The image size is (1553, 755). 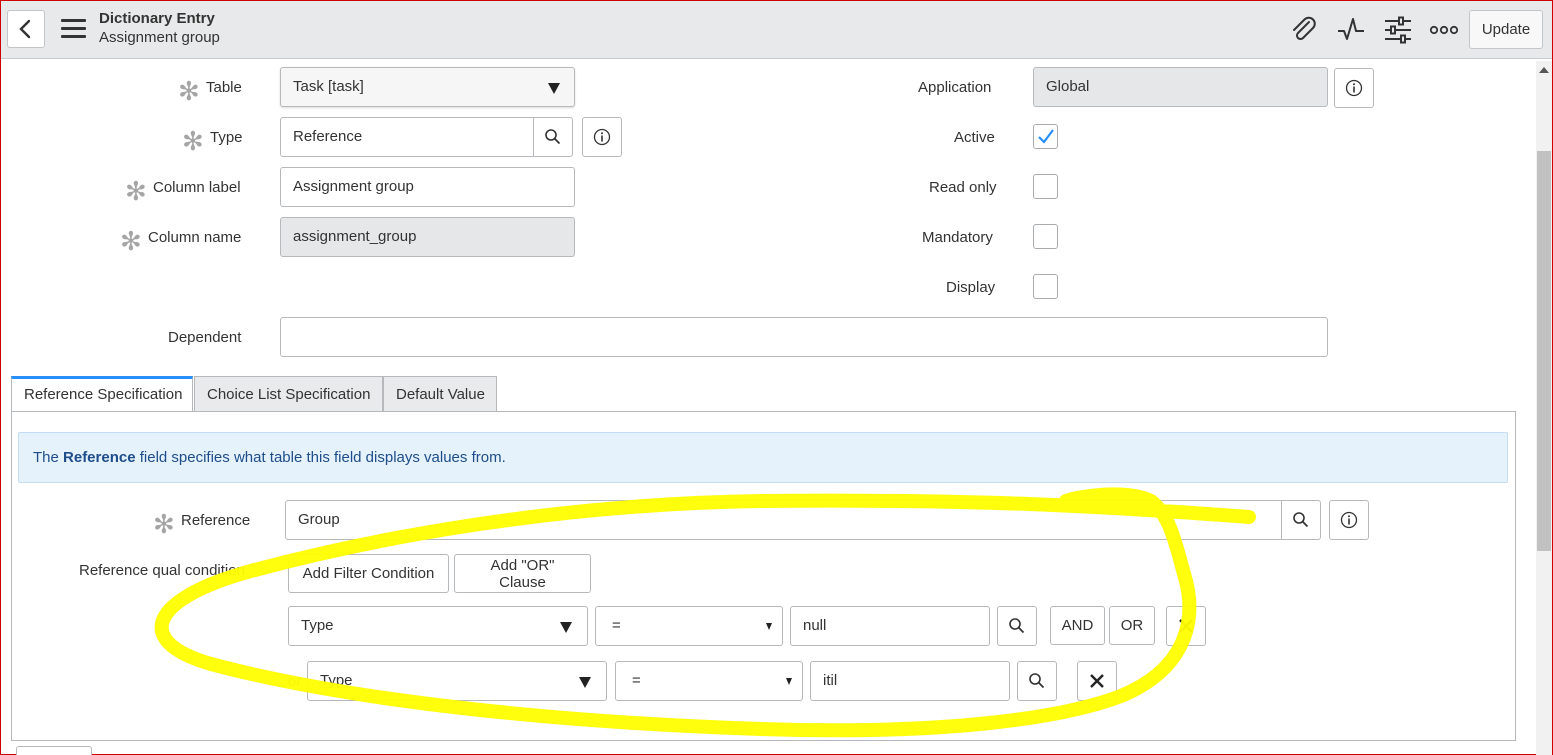 I want to click on more-options-icon, so click(x=1444, y=30).